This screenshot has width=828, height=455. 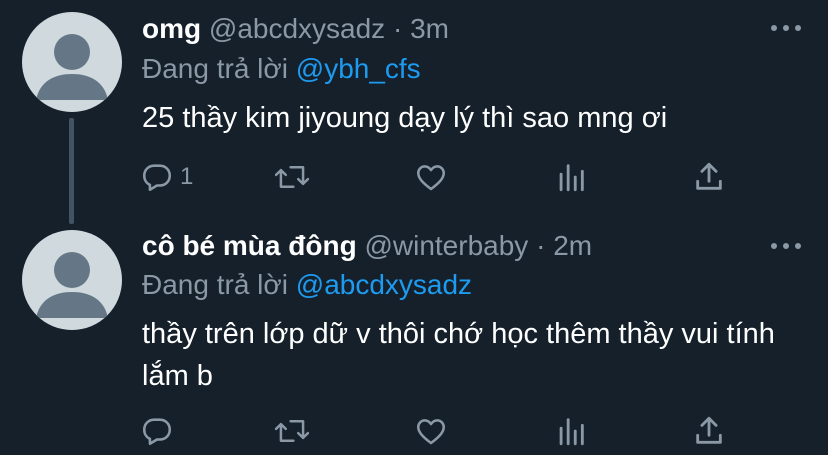 I want to click on replying-to-mention: @abcdxysadz, so click(x=384, y=284).